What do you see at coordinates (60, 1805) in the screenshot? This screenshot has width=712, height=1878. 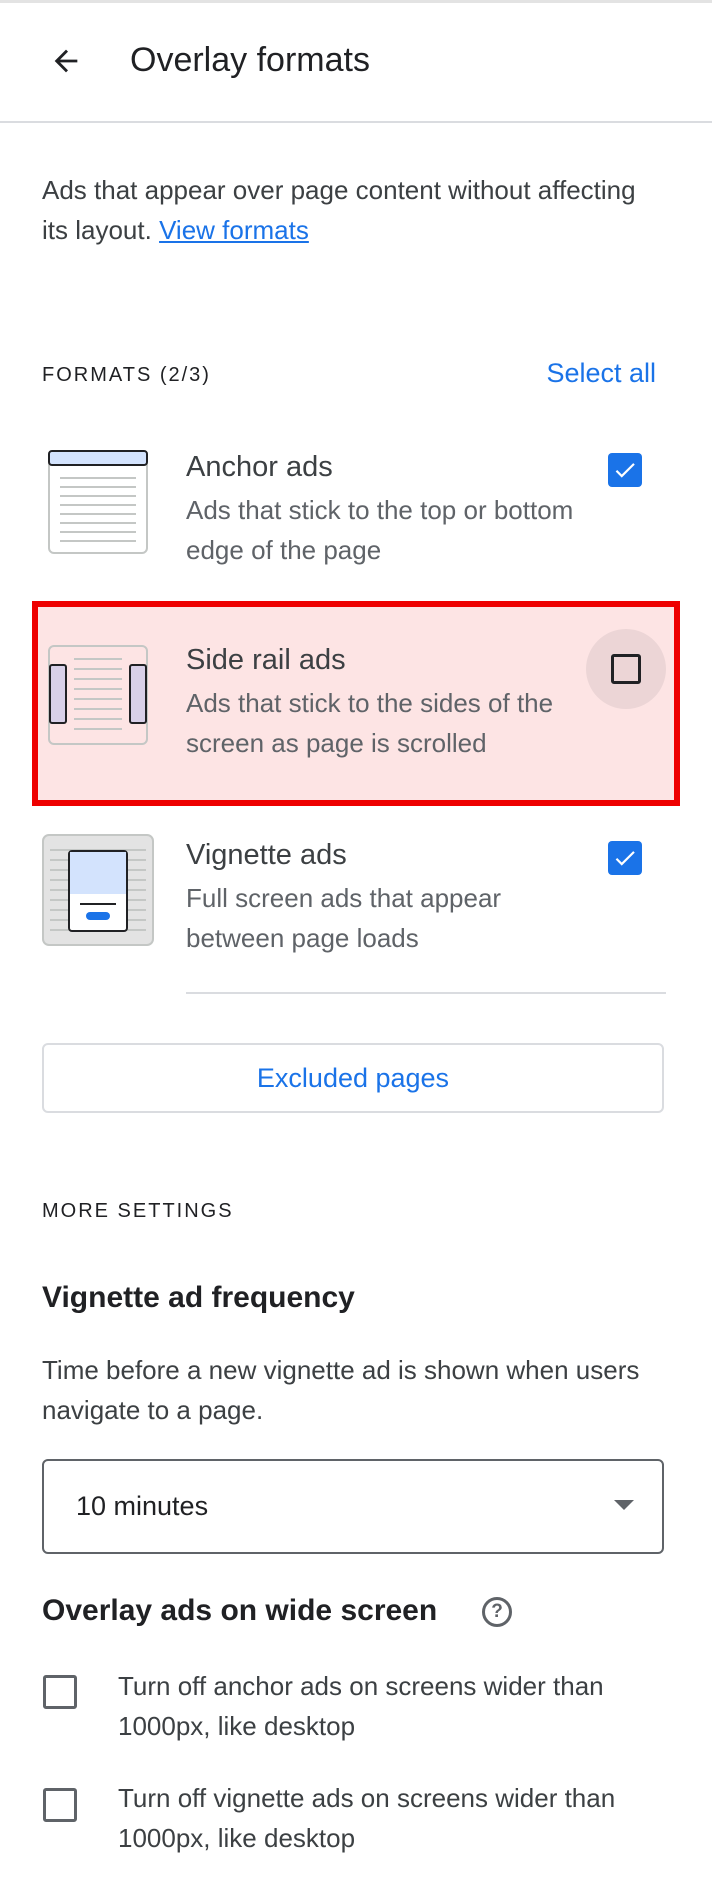 I see `vignette-wide-screen-checkbox` at bounding box center [60, 1805].